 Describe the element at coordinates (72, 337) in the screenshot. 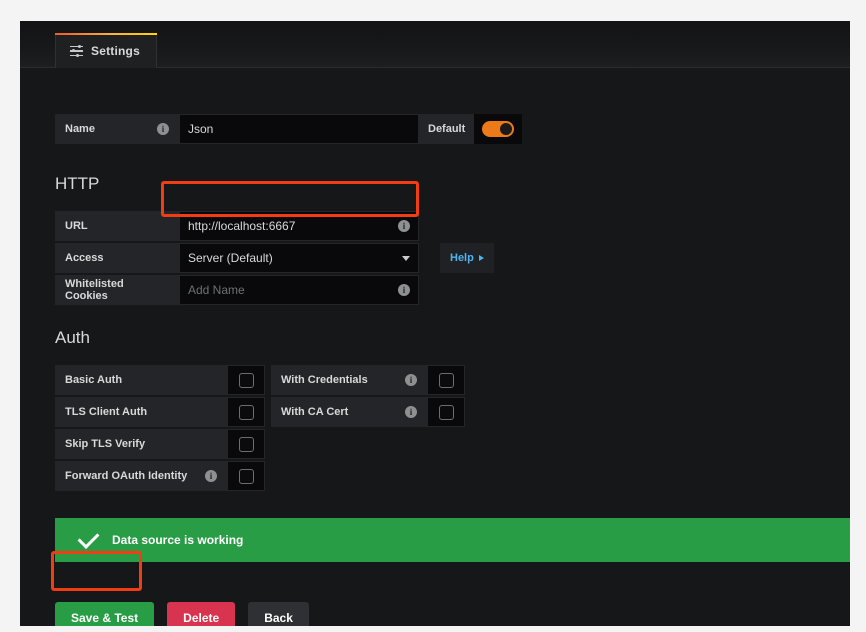

I see `auth-section-title: Auth` at that location.